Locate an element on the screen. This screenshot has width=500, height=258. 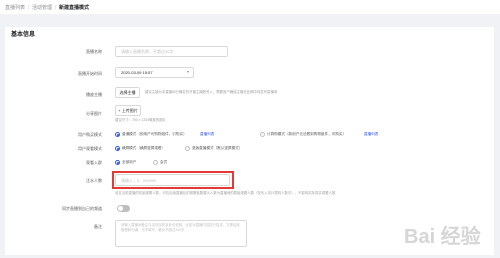
order-mode-option-calc: 计算购模式（新用户无法看到购物组件，可购买） is located at coordinates (307, 134).